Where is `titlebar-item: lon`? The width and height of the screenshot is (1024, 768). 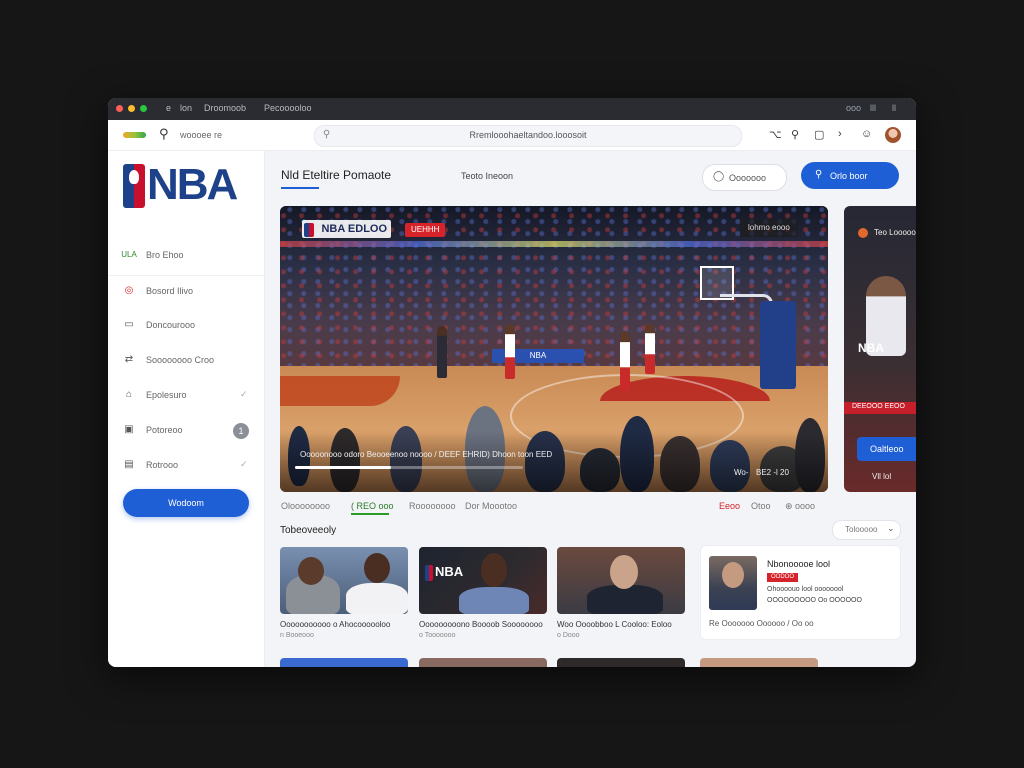
titlebar-item: lon is located at coordinates (186, 108).